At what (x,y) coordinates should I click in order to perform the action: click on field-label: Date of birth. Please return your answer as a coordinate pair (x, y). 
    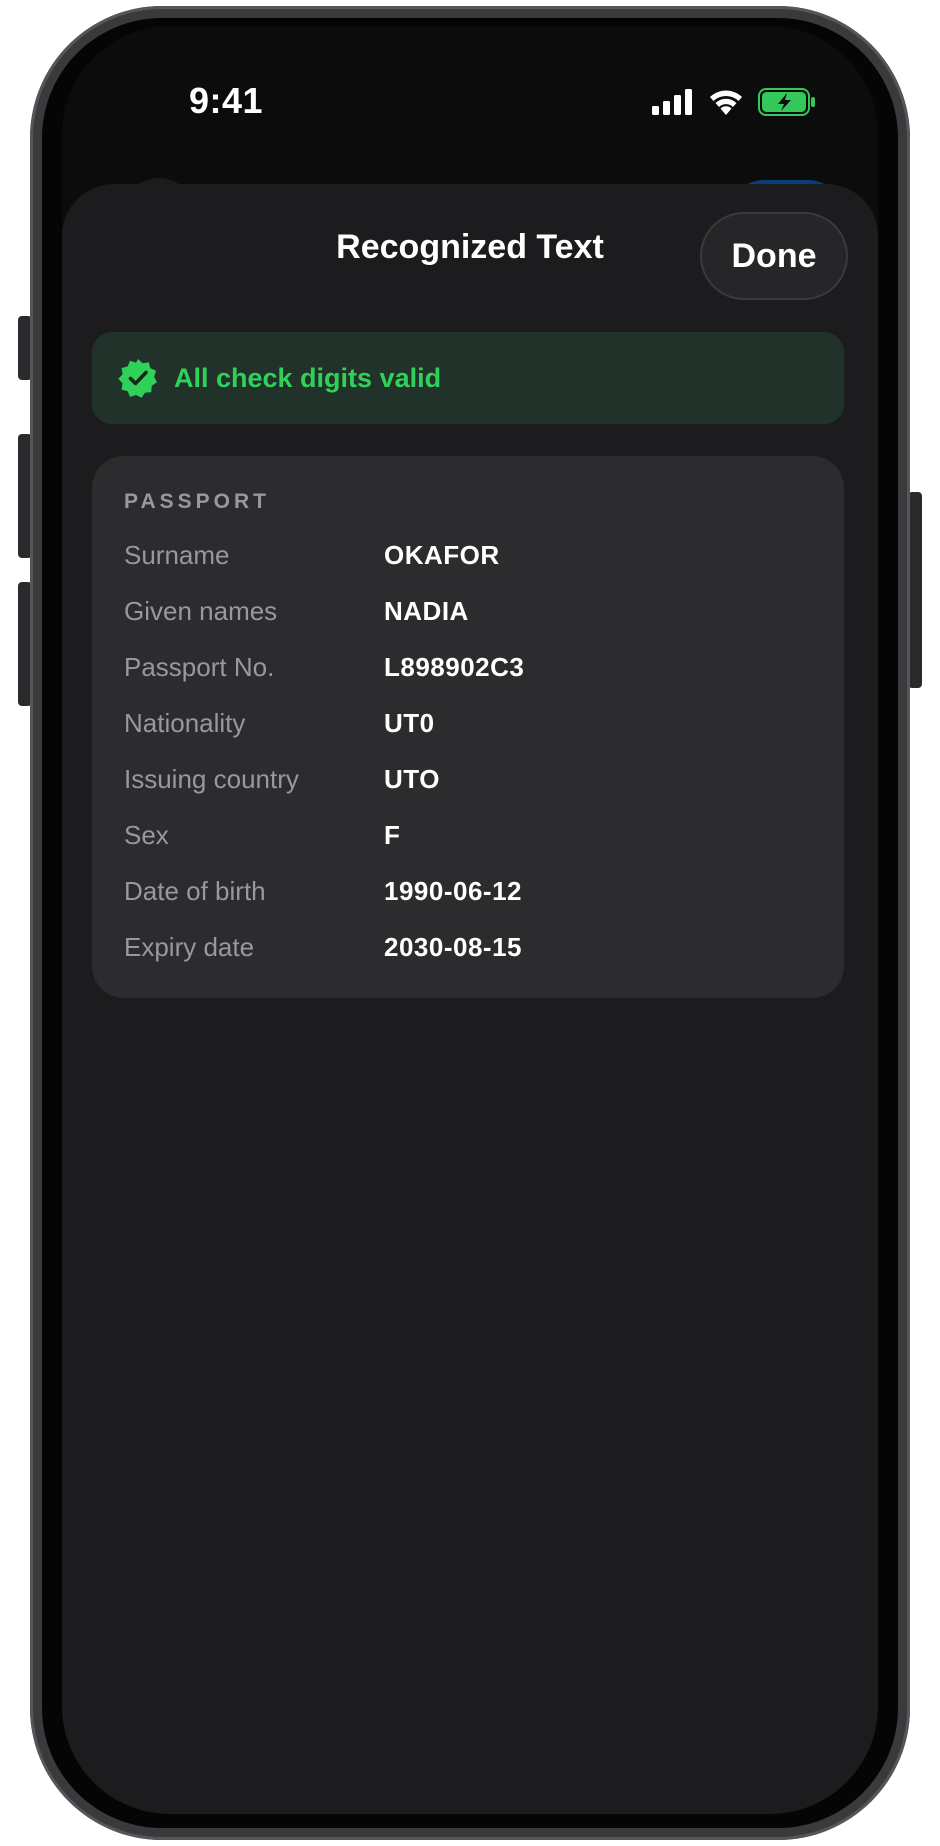
    Looking at the image, I should click on (195, 891).